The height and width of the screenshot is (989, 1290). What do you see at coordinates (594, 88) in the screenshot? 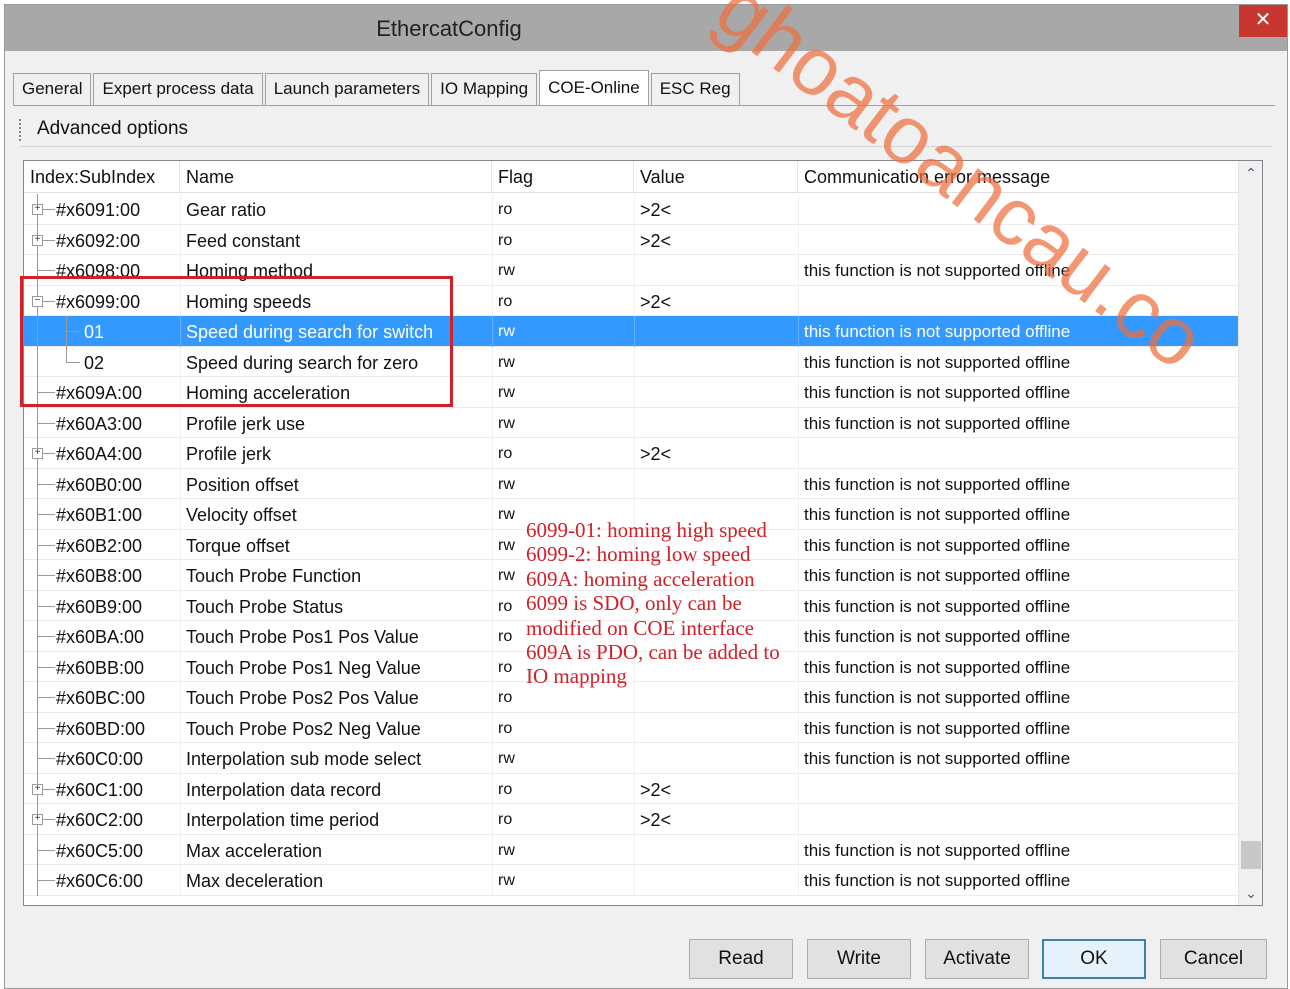
I see `tab-coe-online: COE-Online` at bounding box center [594, 88].